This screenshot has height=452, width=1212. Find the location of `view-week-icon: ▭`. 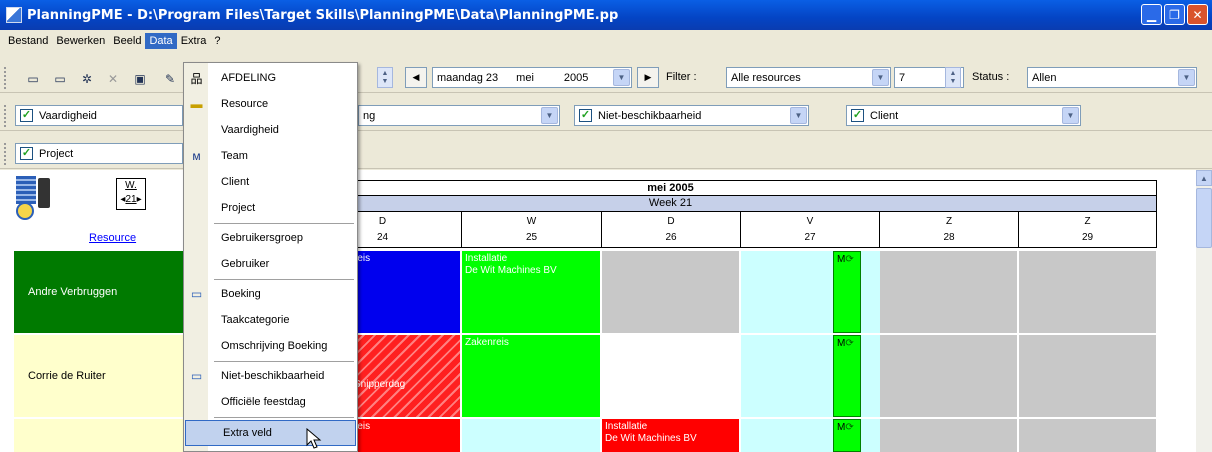

view-week-icon: ▭ is located at coordinates (60, 79).